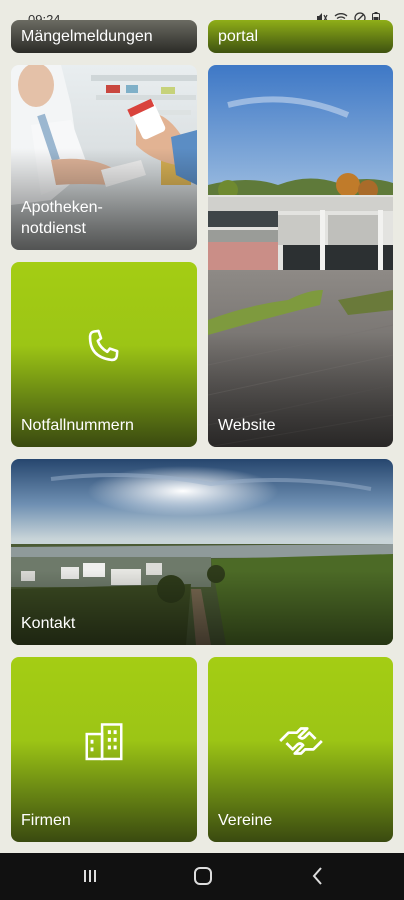 The height and width of the screenshot is (900, 404). I want to click on buildings-icon, so click(104, 741).